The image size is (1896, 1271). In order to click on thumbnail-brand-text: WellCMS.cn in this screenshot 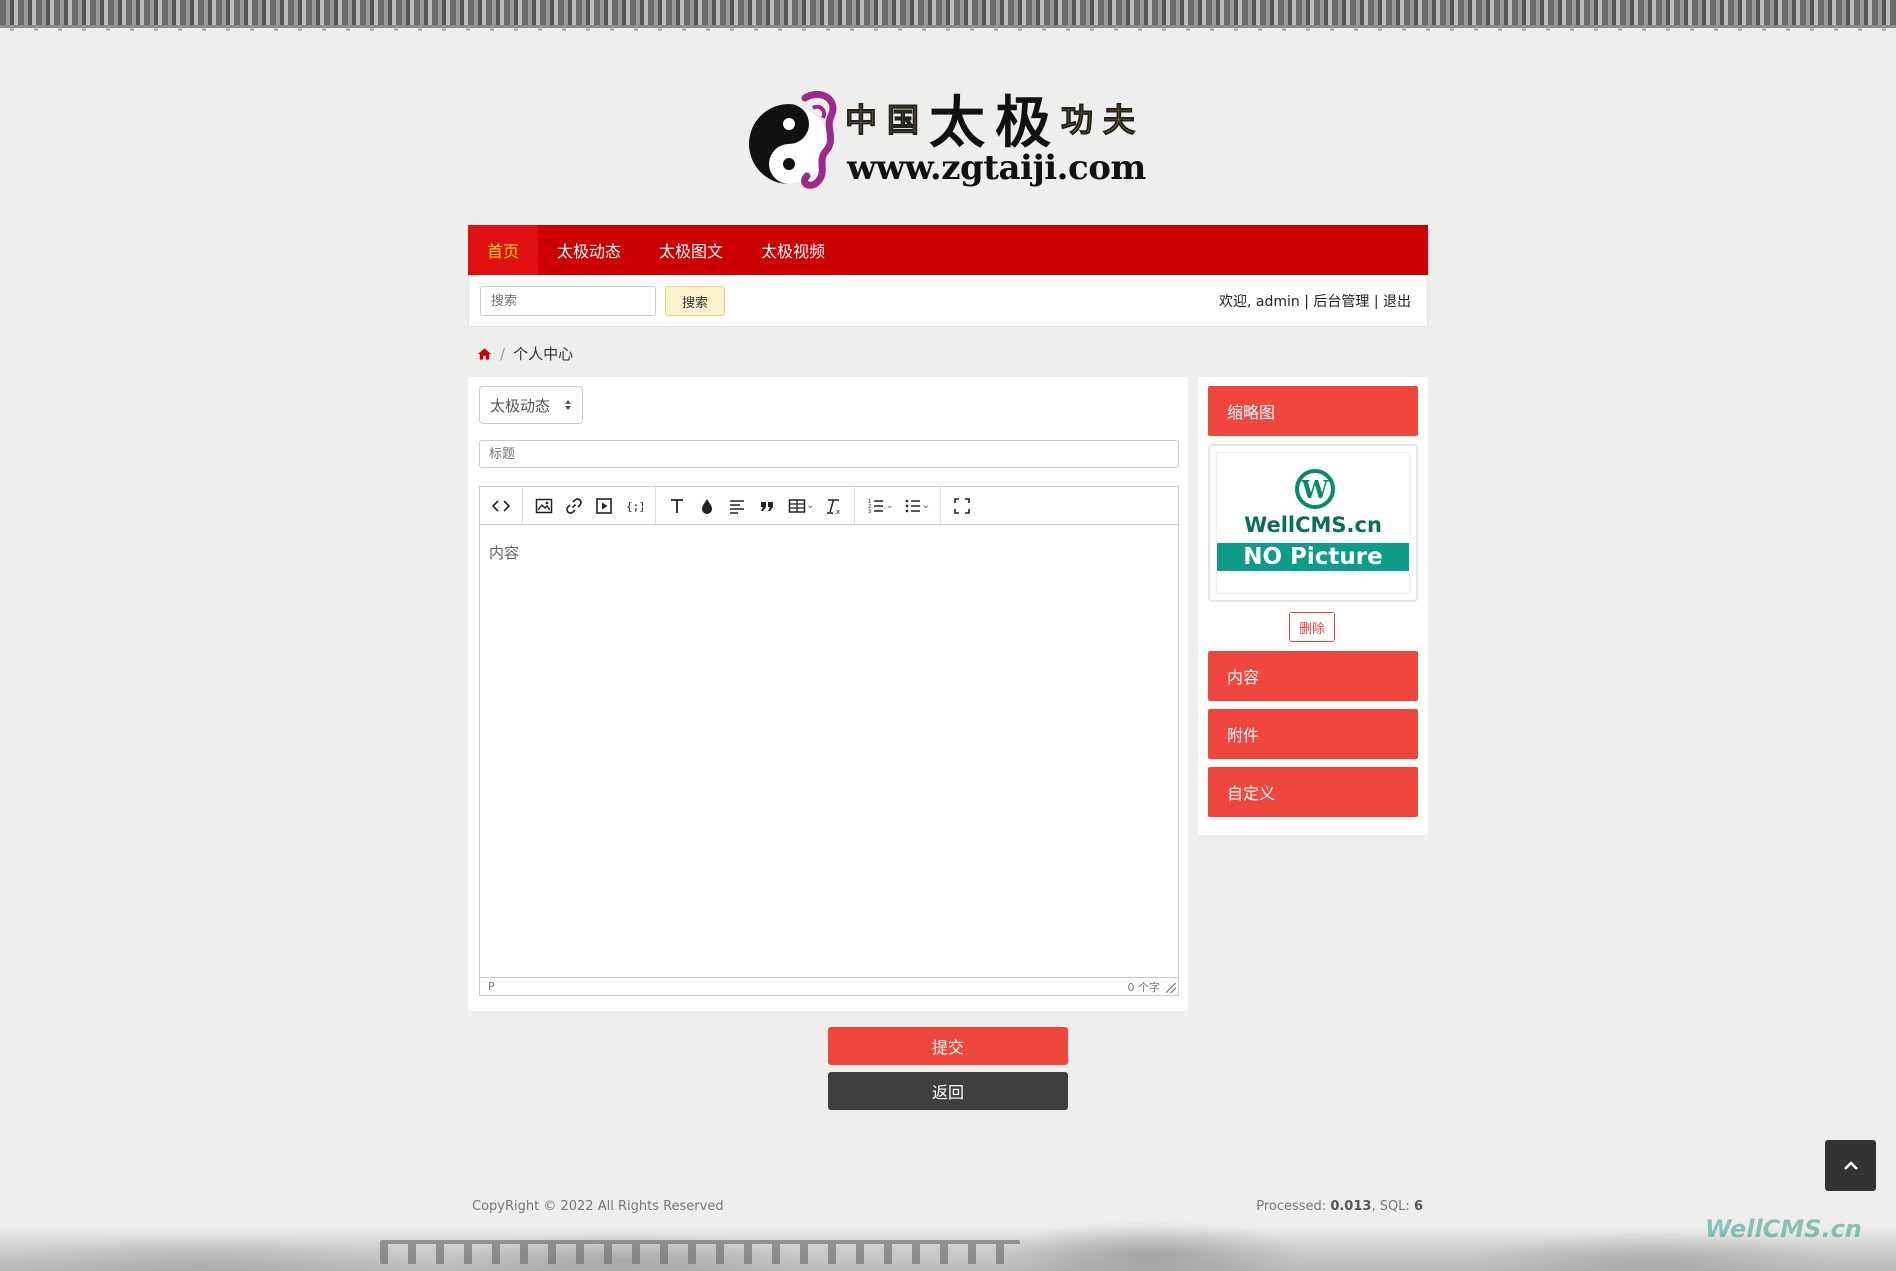, I will do `click(1313, 525)`.